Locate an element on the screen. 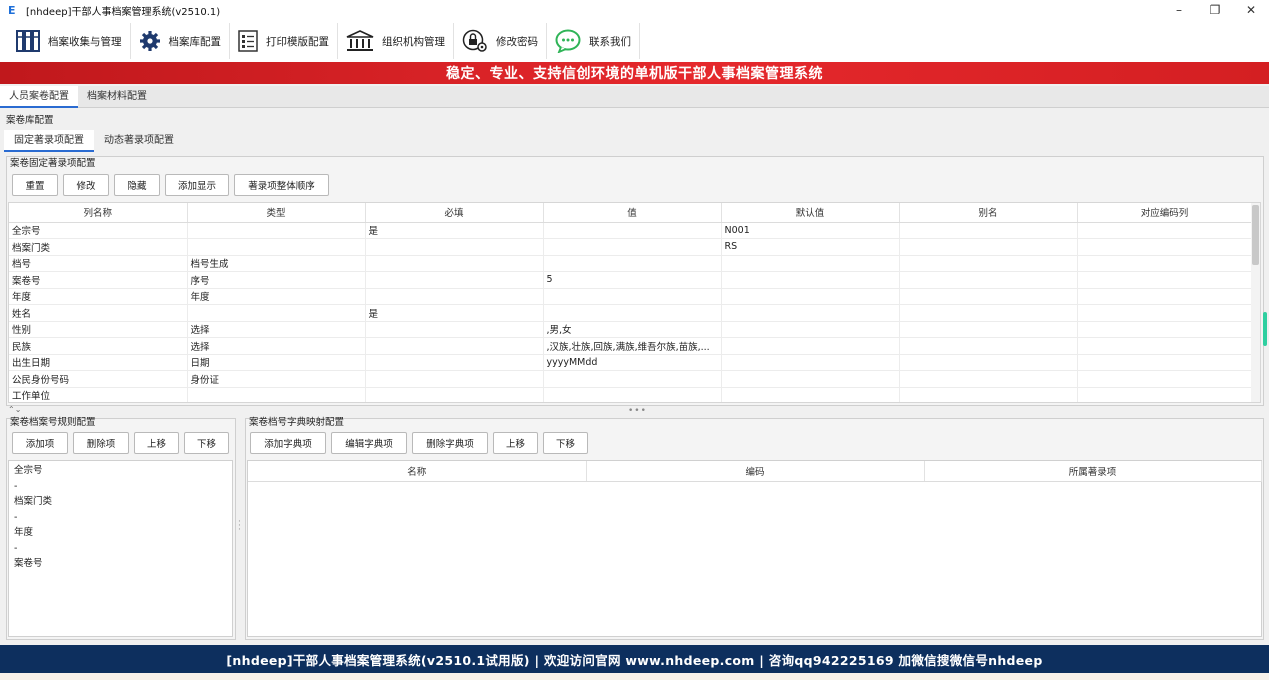 This screenshot has height=680, width=1269. column-header: 必填 is located at coordinates (454, 213).